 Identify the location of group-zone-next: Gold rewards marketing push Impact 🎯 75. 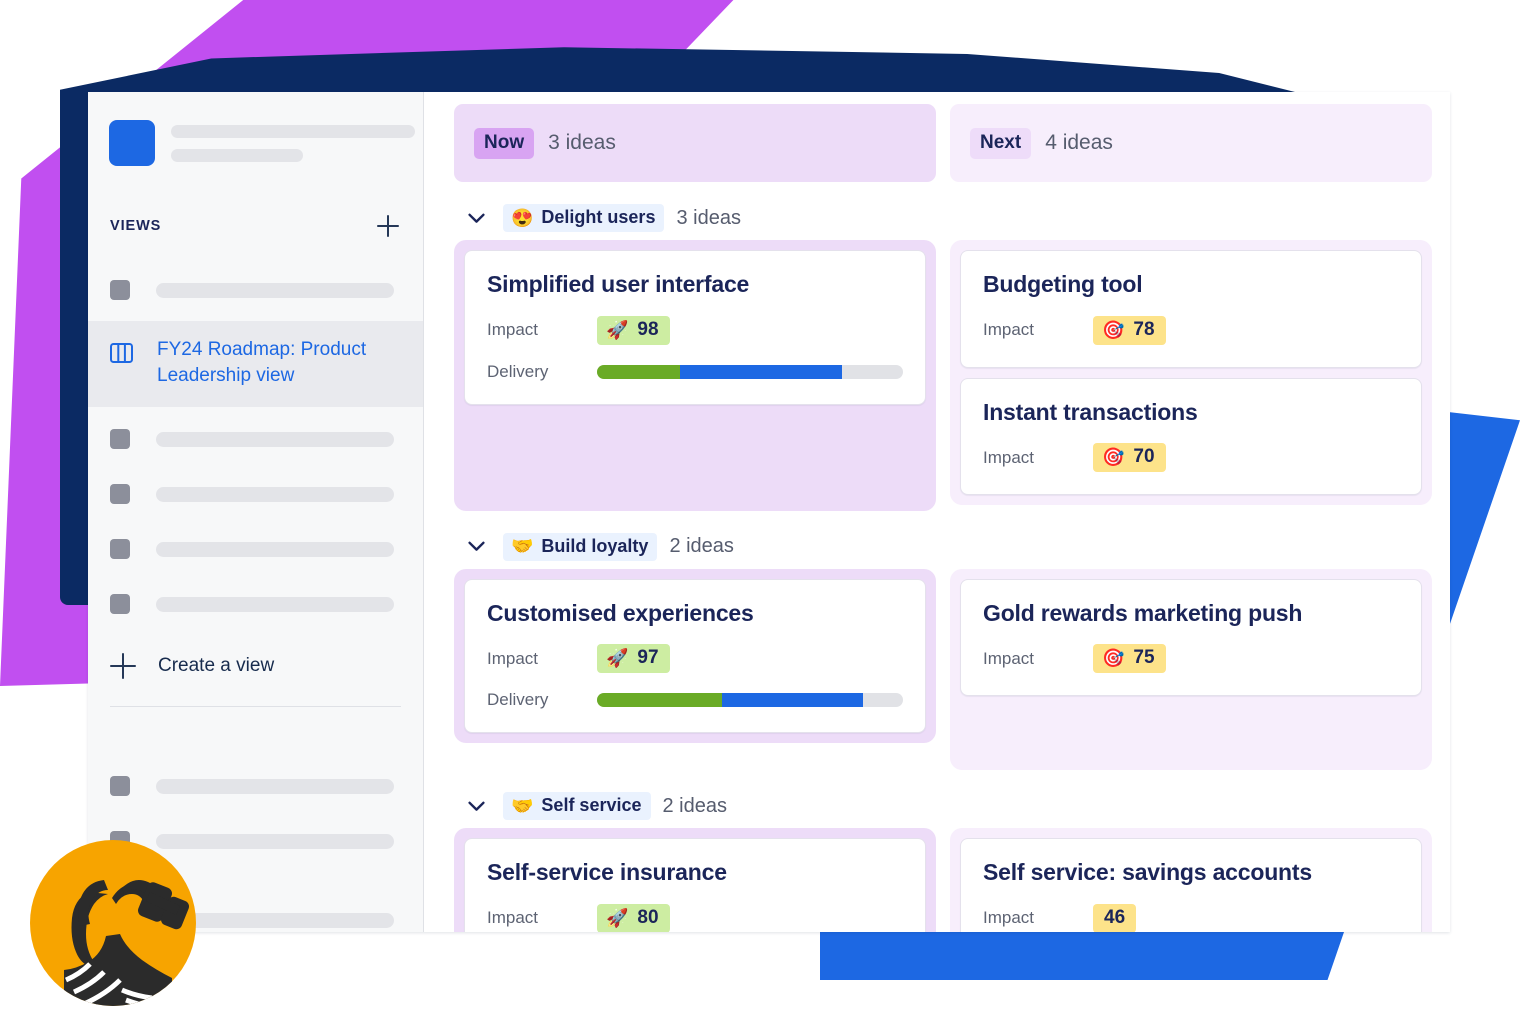
(1191, 669).